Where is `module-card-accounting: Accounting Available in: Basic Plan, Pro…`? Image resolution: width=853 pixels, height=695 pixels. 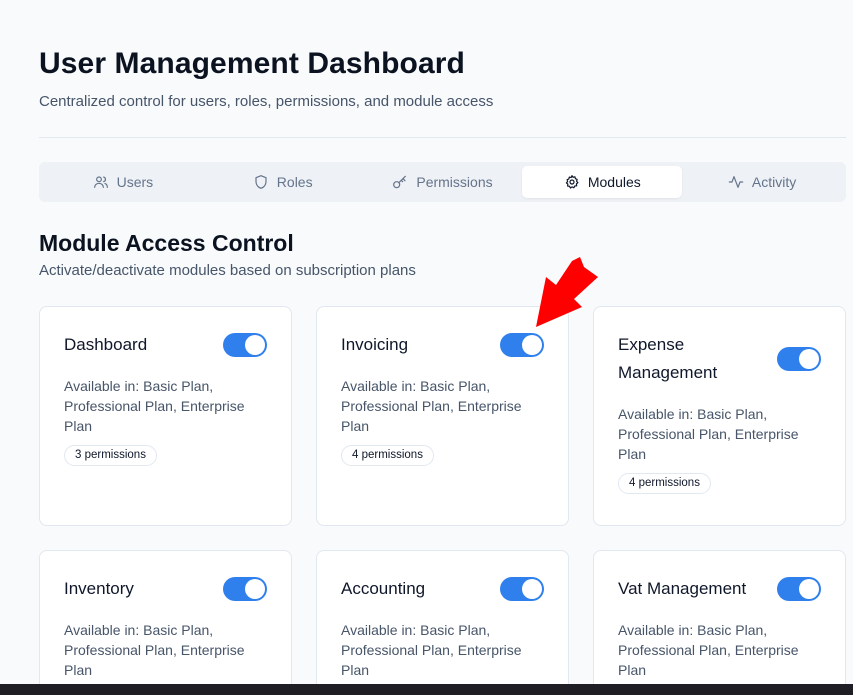 module-card-accounting: Accounting Available in: Basic Plan, Pro… is located at coordinates (442, 622).